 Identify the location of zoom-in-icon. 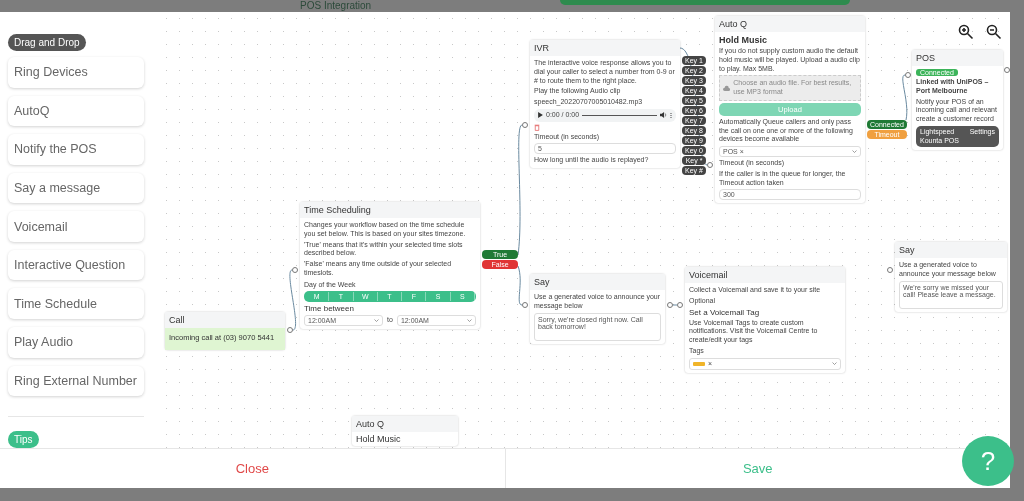
(966, 32).